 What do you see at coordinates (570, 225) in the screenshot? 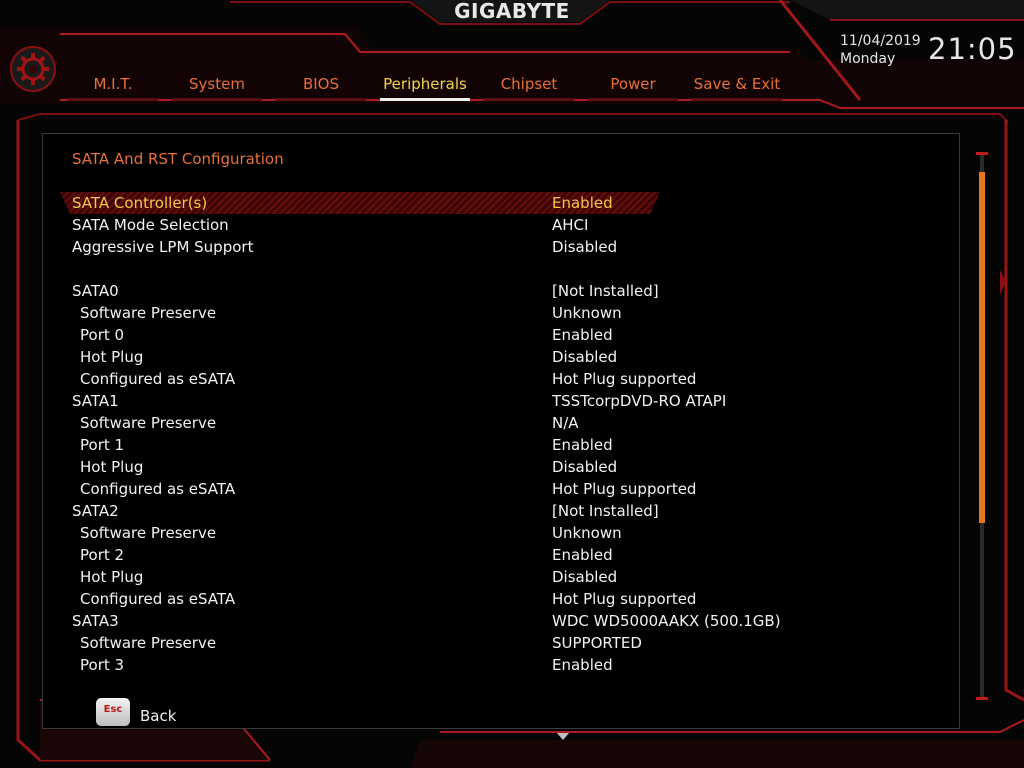
I see `setting-value: AHCI` at bounding box center [570, 225].